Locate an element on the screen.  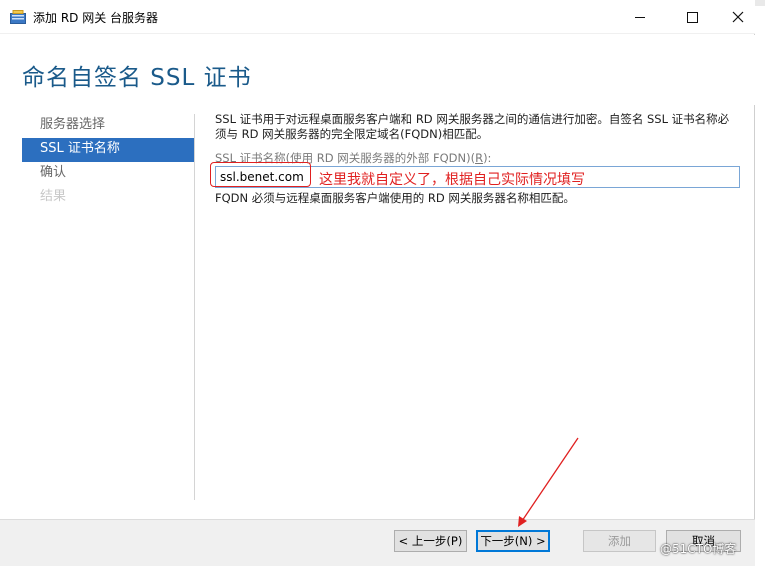
previous-button: < 上一步(P) is located at coordinates (430, 541).